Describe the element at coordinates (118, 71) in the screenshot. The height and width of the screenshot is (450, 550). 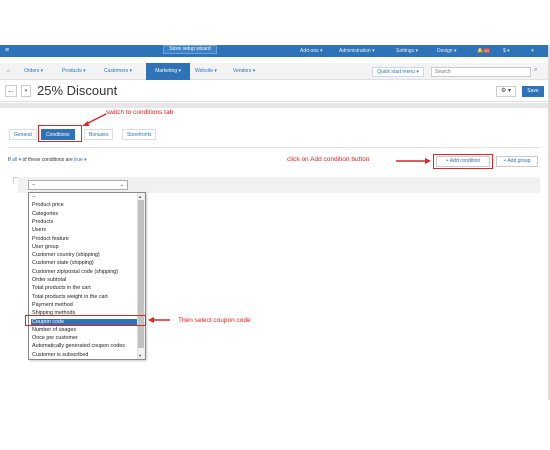
I see `nav-customers: Customers ▾` at that location.